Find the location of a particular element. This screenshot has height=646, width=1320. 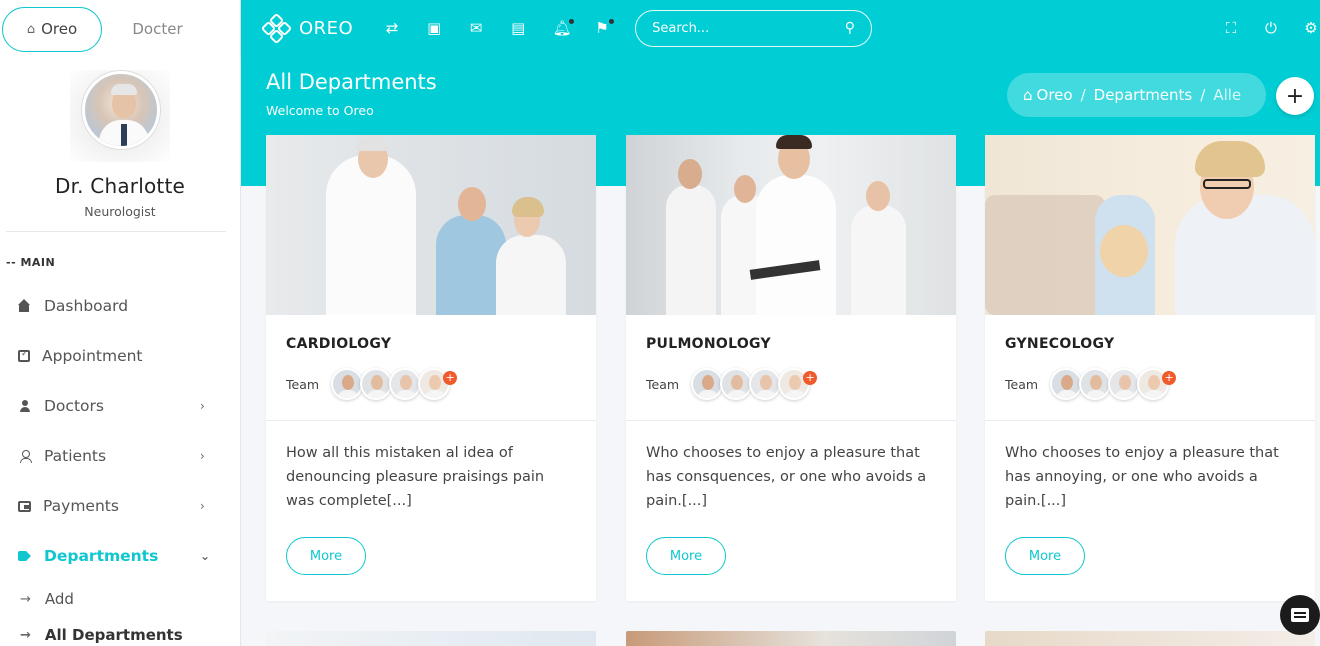

search-icon: ⚲ is located at coordinates (850, 28).